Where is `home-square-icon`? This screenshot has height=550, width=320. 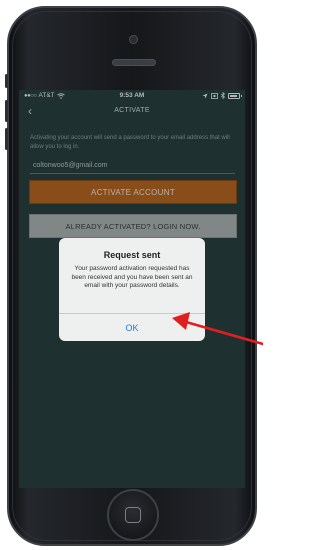 home-square-icon is located at coordinates (133, 515).